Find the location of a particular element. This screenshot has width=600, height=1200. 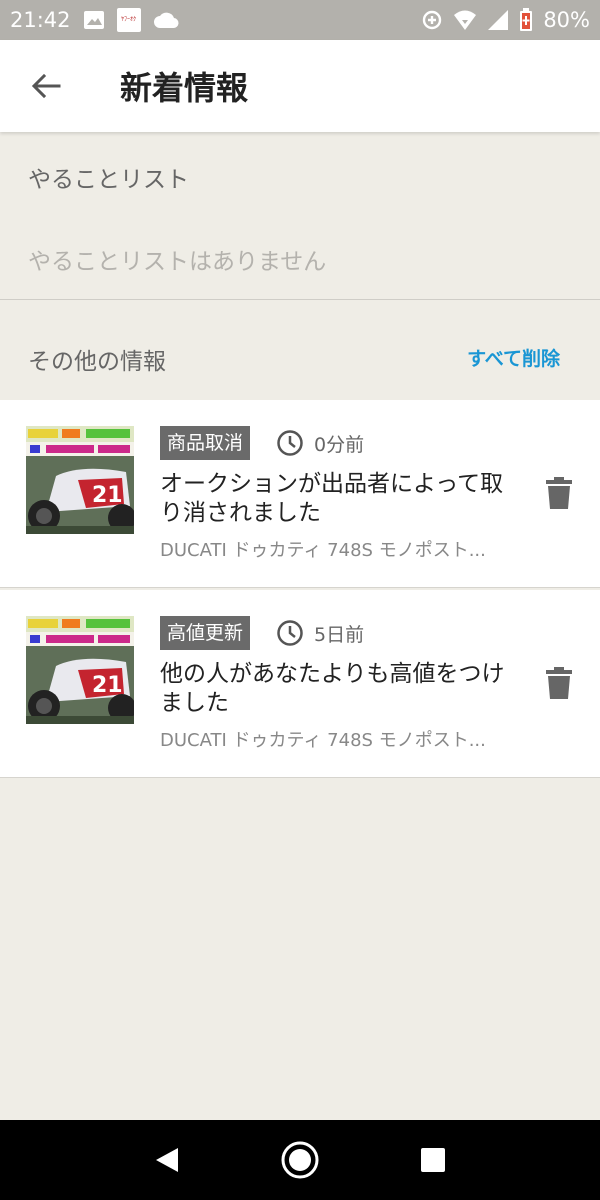

battery-icon is located at coordinates (526, 20).